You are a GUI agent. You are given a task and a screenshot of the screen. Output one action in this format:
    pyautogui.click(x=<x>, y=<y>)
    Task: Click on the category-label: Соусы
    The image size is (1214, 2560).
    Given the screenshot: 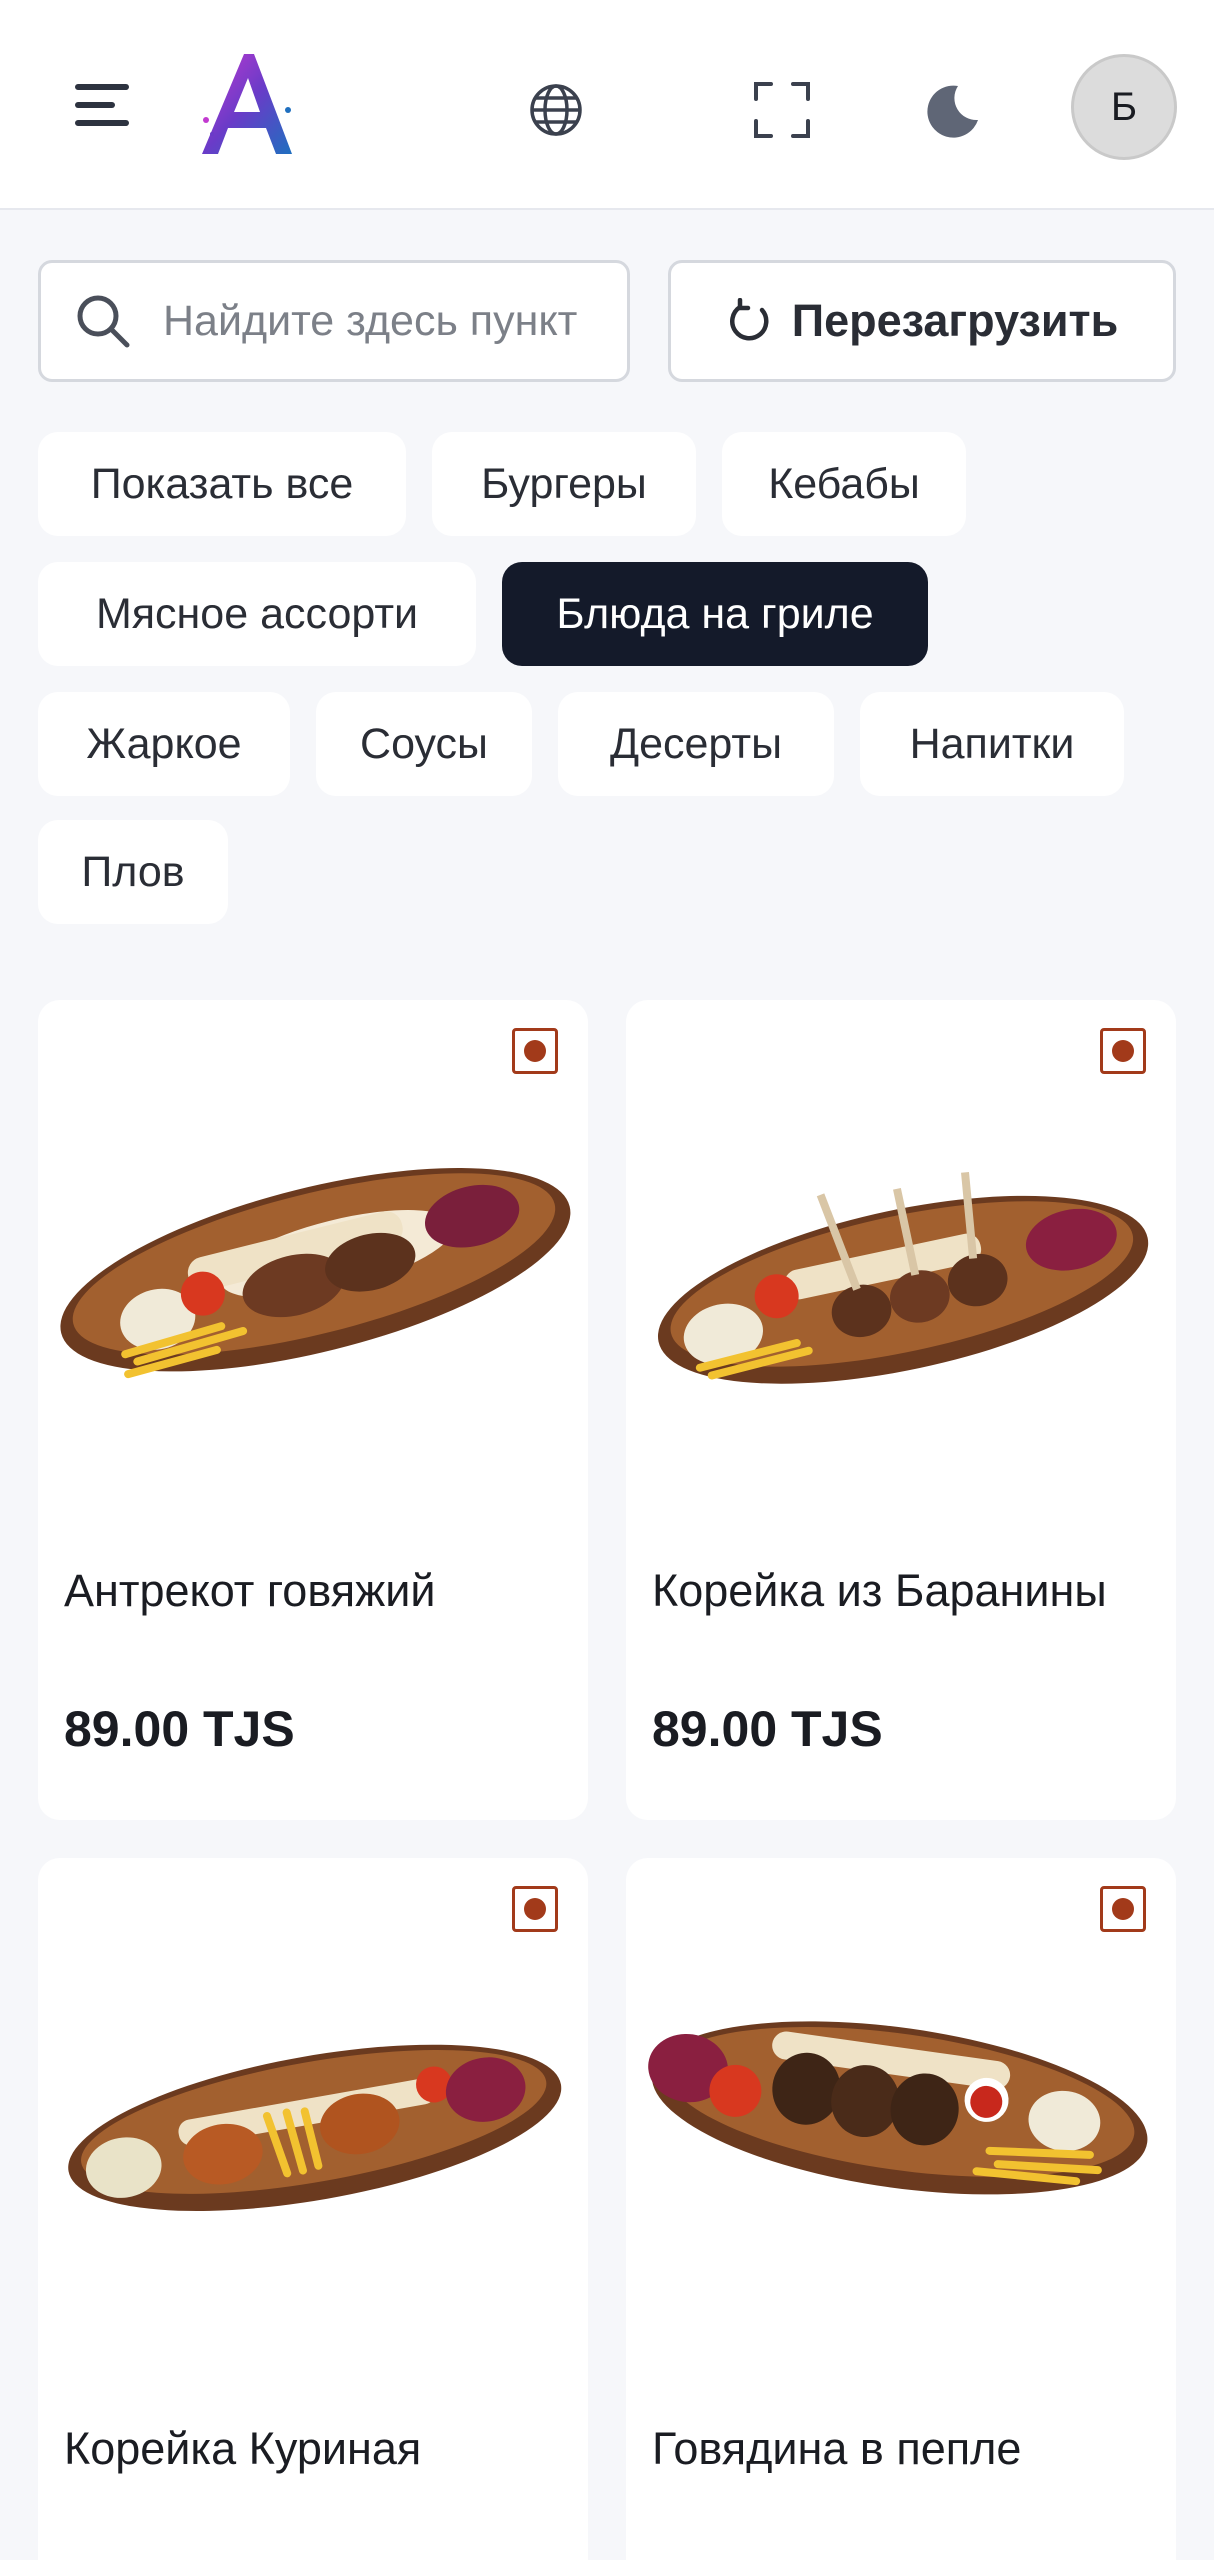 What is the action you would take?
    pyautogui.click(x=424, y=743)
    